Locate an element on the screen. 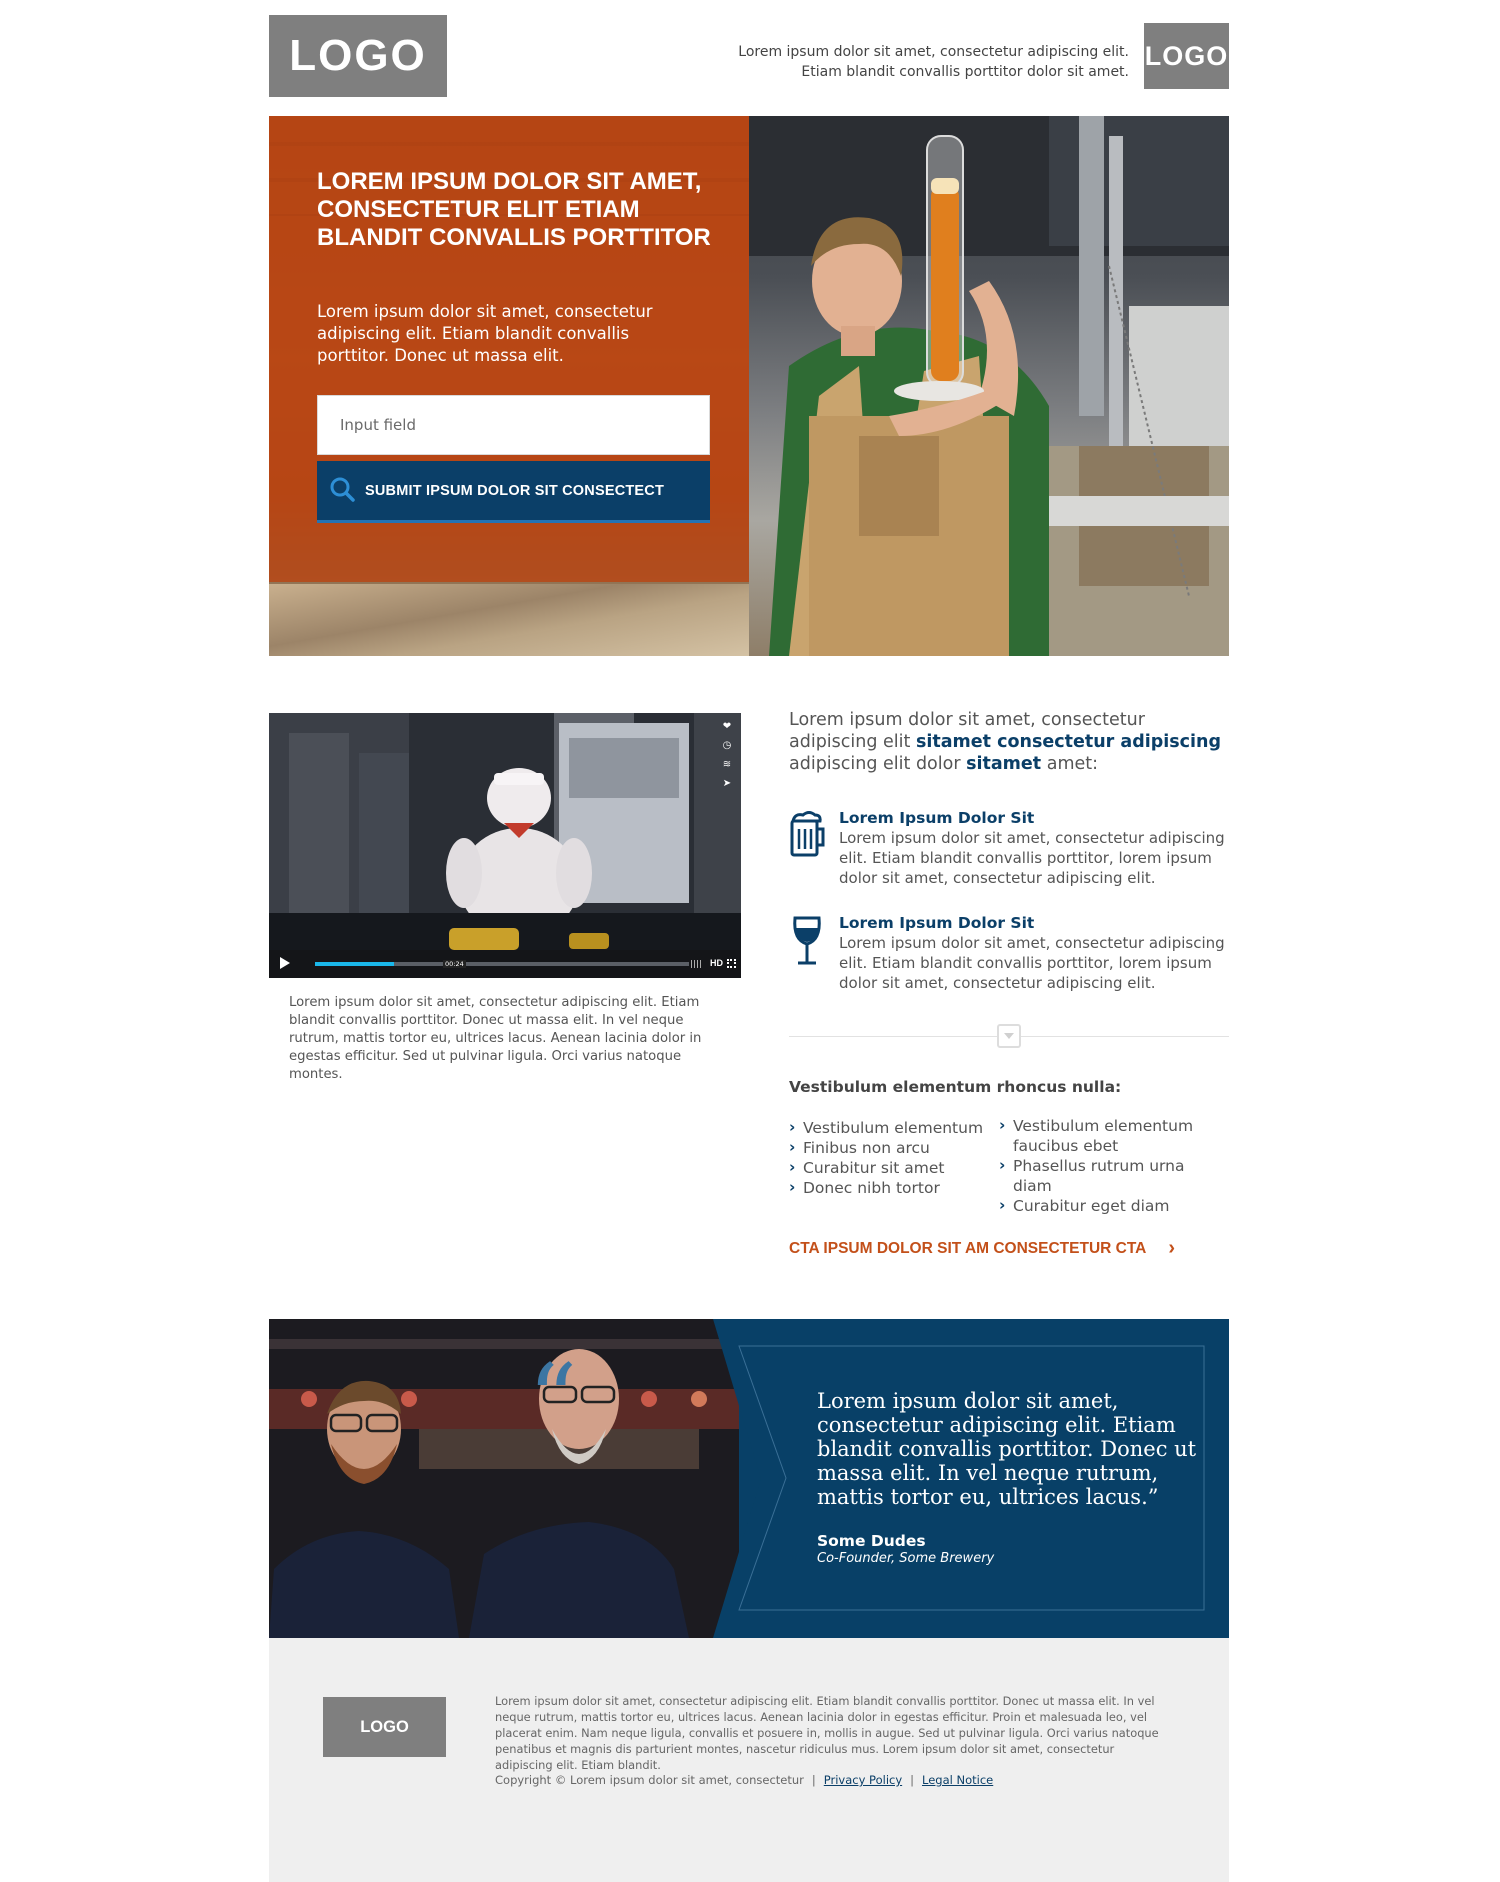 This screenshot has height=1882, width=1500. legal-notice-link: Legal Notice is located at coordinates (957, 1780).